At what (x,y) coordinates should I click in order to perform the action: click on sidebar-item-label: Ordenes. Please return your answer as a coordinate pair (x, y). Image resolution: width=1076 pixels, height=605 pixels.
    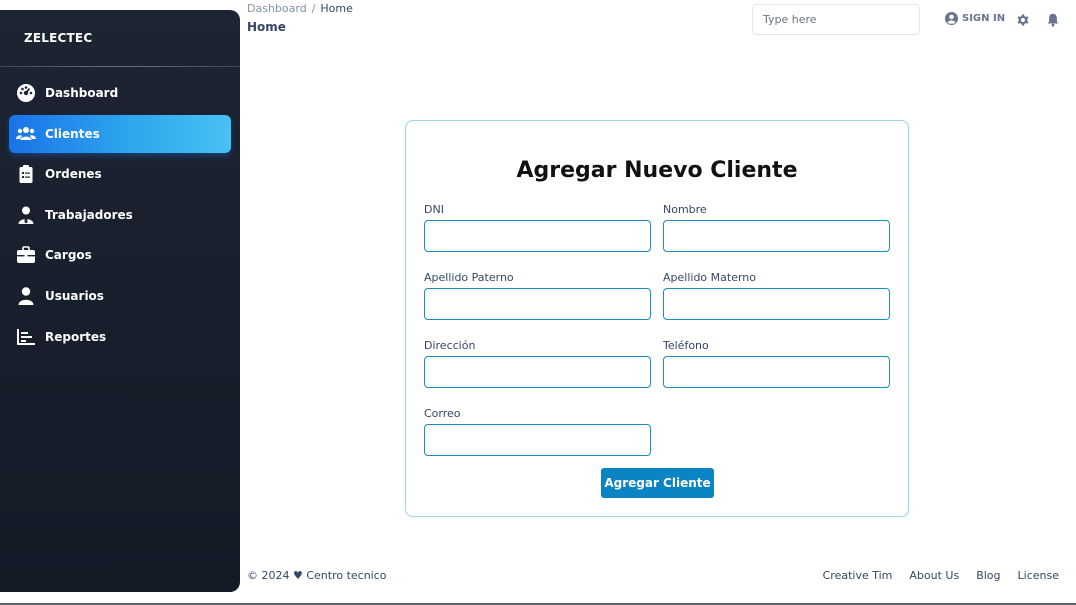
    Looking at the image, I should click on (73, 174).